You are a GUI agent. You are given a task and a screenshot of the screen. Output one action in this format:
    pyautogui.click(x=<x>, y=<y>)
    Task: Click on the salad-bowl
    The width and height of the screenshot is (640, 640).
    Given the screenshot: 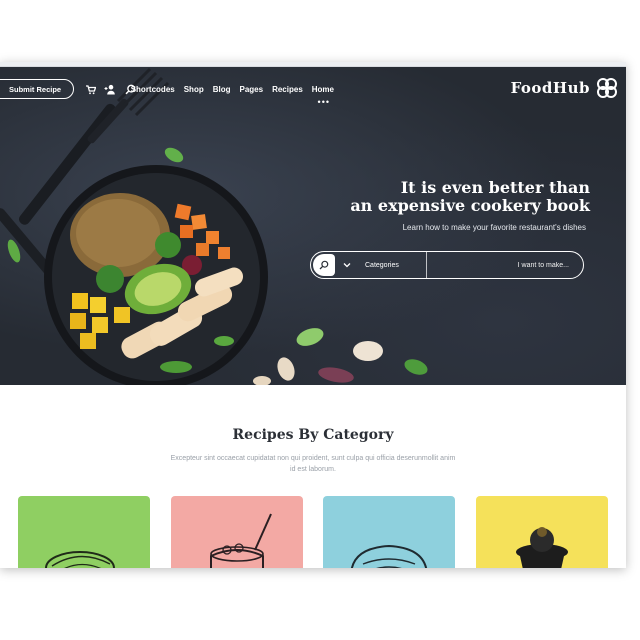 What is the action you would take?
    pyautogui.click(x=156, y=275)
    